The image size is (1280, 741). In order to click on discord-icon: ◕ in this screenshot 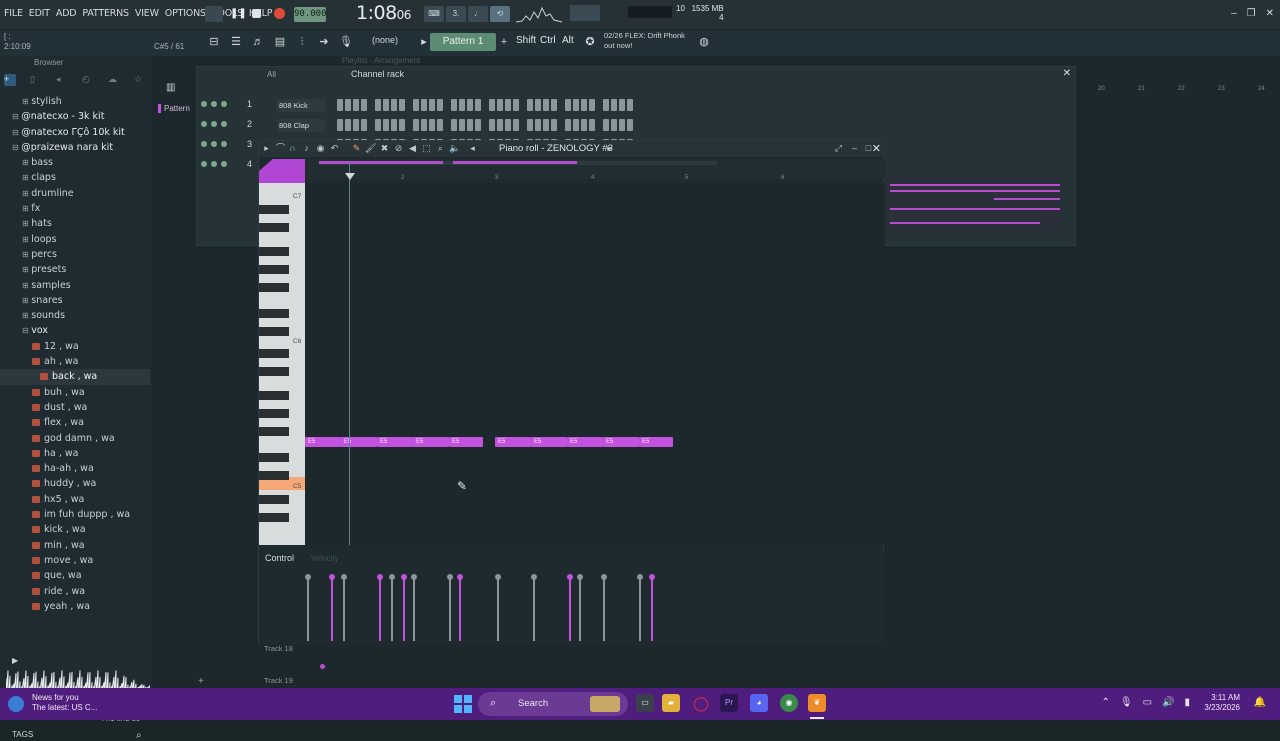, I will do `click(759, 703)`.